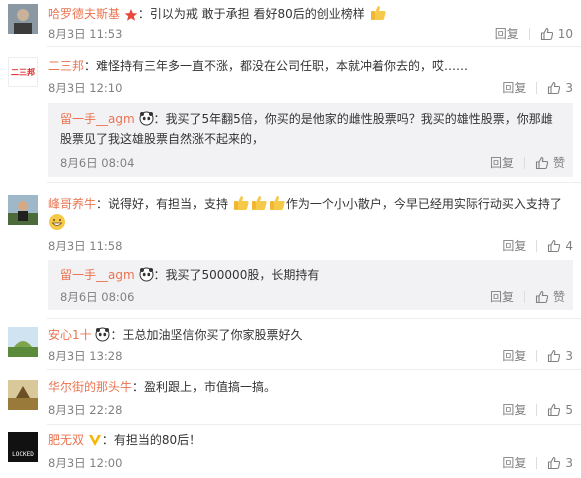  What do you see at coordinates (23, 447) in the screenshot?
I see `avatar: LOCKED` at bounding box center [23, 447].